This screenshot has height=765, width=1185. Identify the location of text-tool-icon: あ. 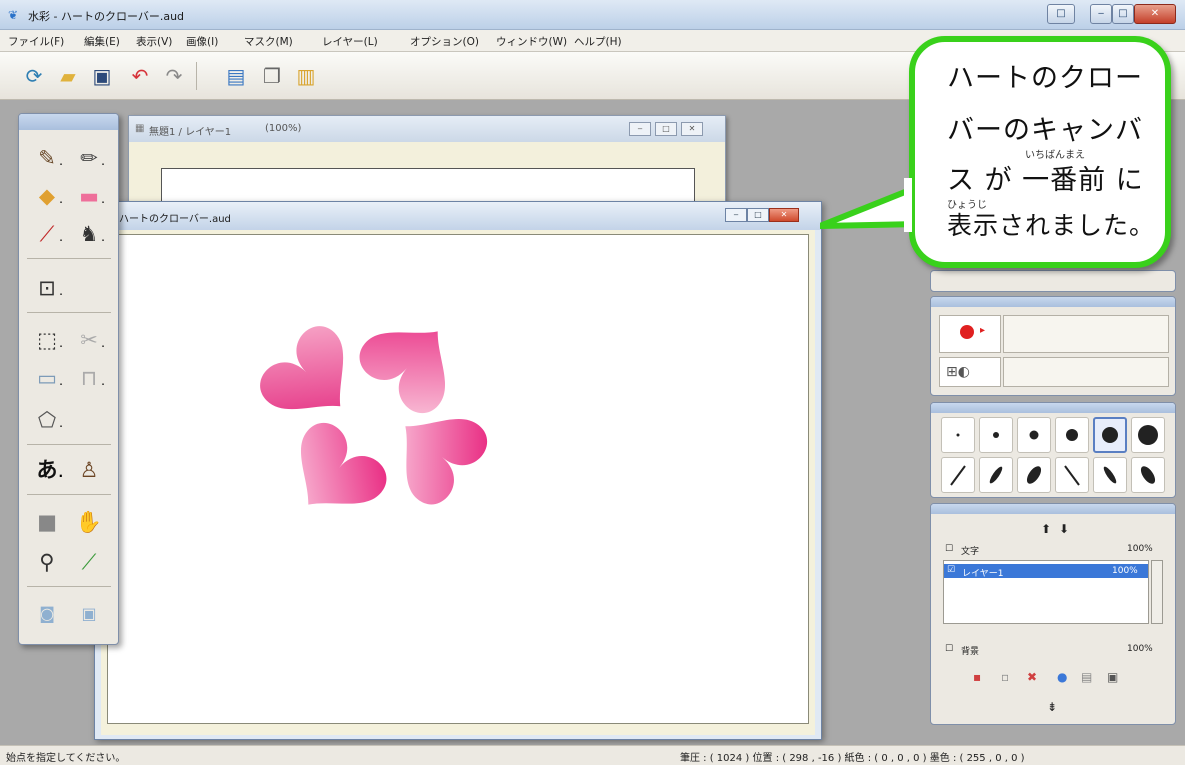
(47, 471).